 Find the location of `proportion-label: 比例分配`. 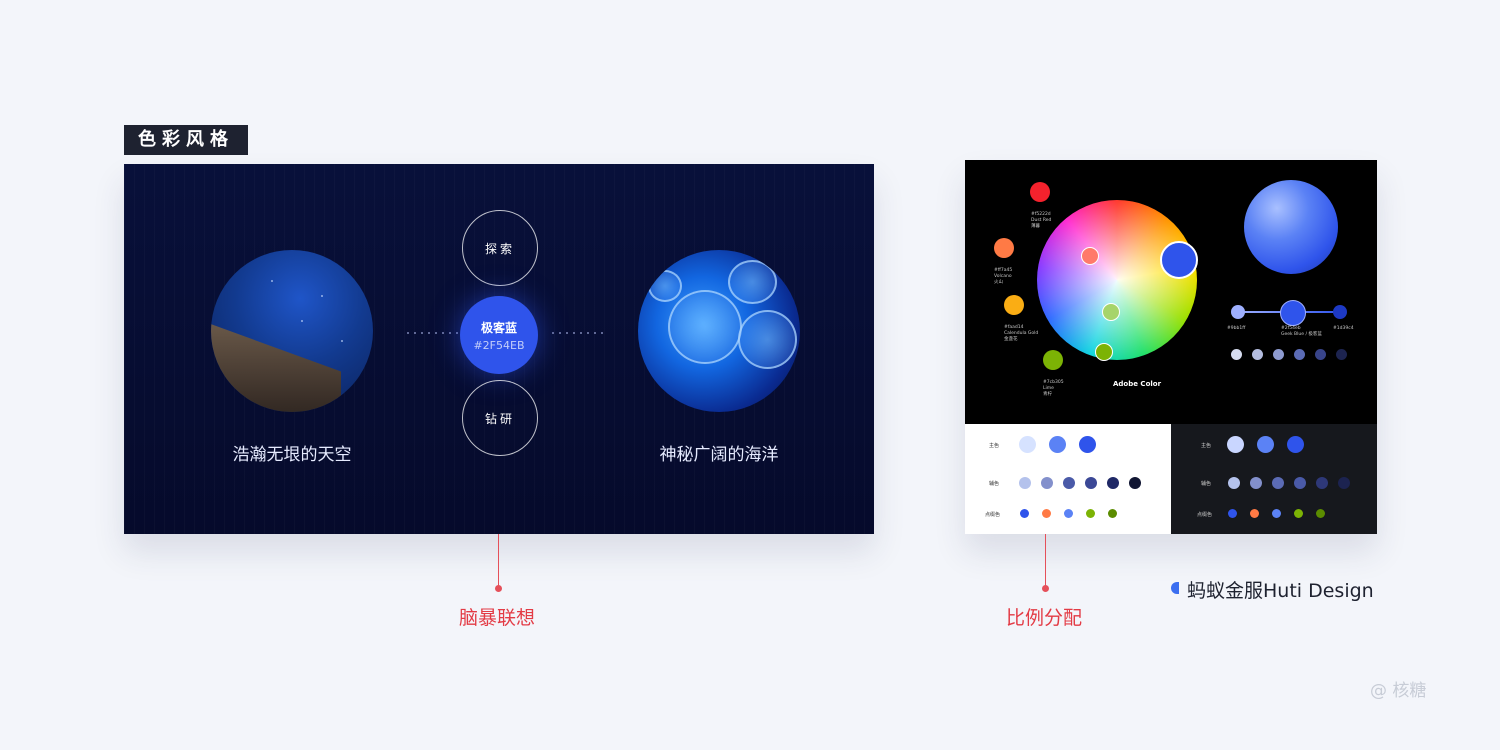

proportion-label: 比例分配 is located at coordinates (1044, 618).